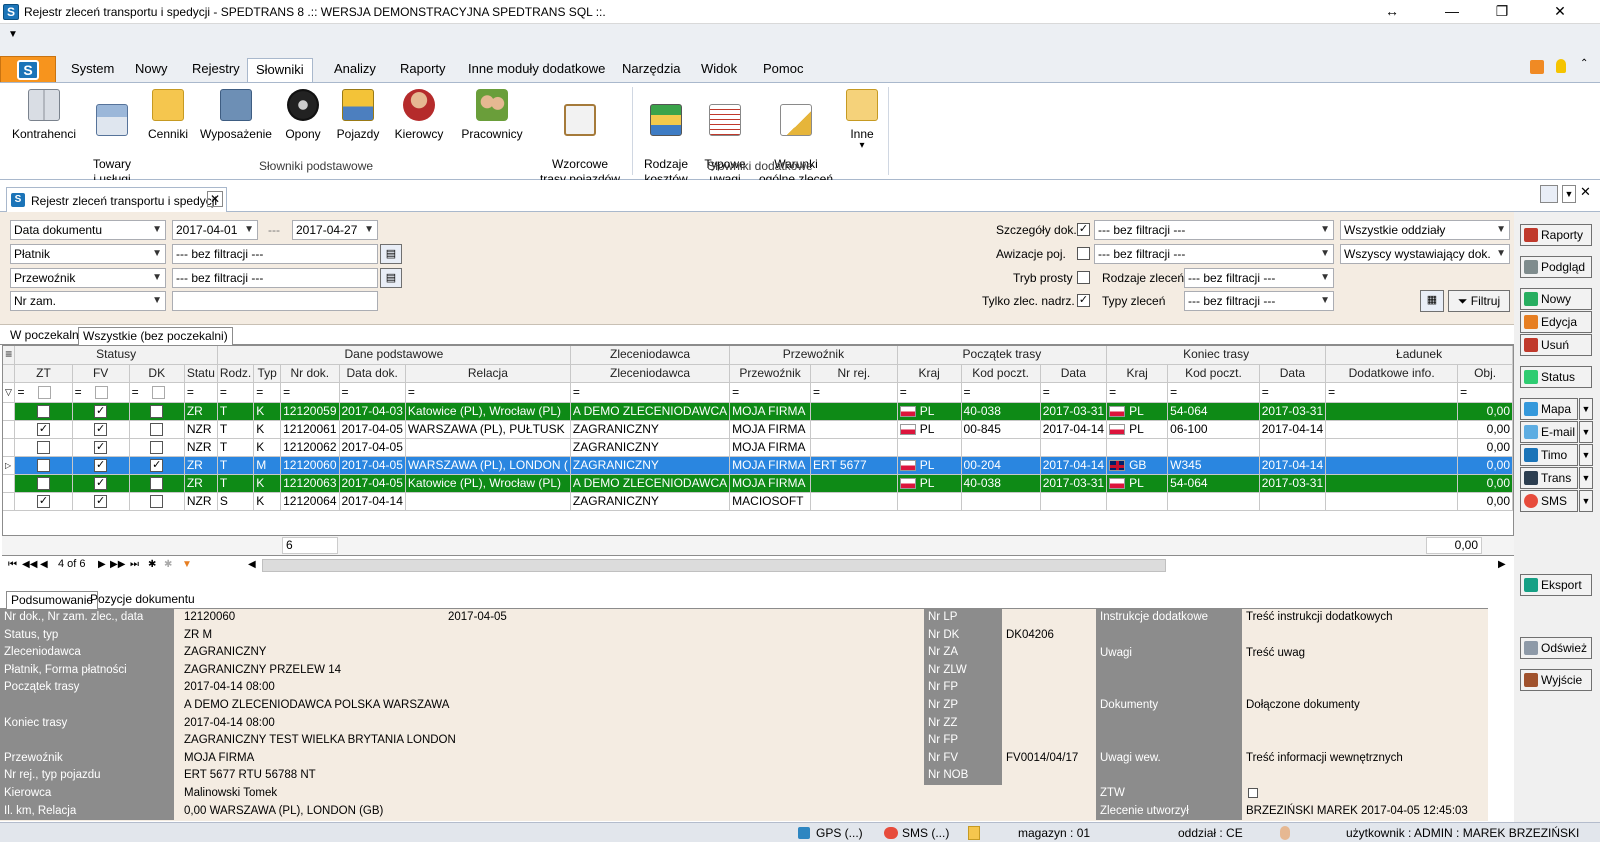 The width and height of the screenshot is (1600, 858). What do you see at coordinates (275, 254) in the screenshot?
I see `payer-filter-input: --- bez filtracji ---` at bounding box center [275, 254].